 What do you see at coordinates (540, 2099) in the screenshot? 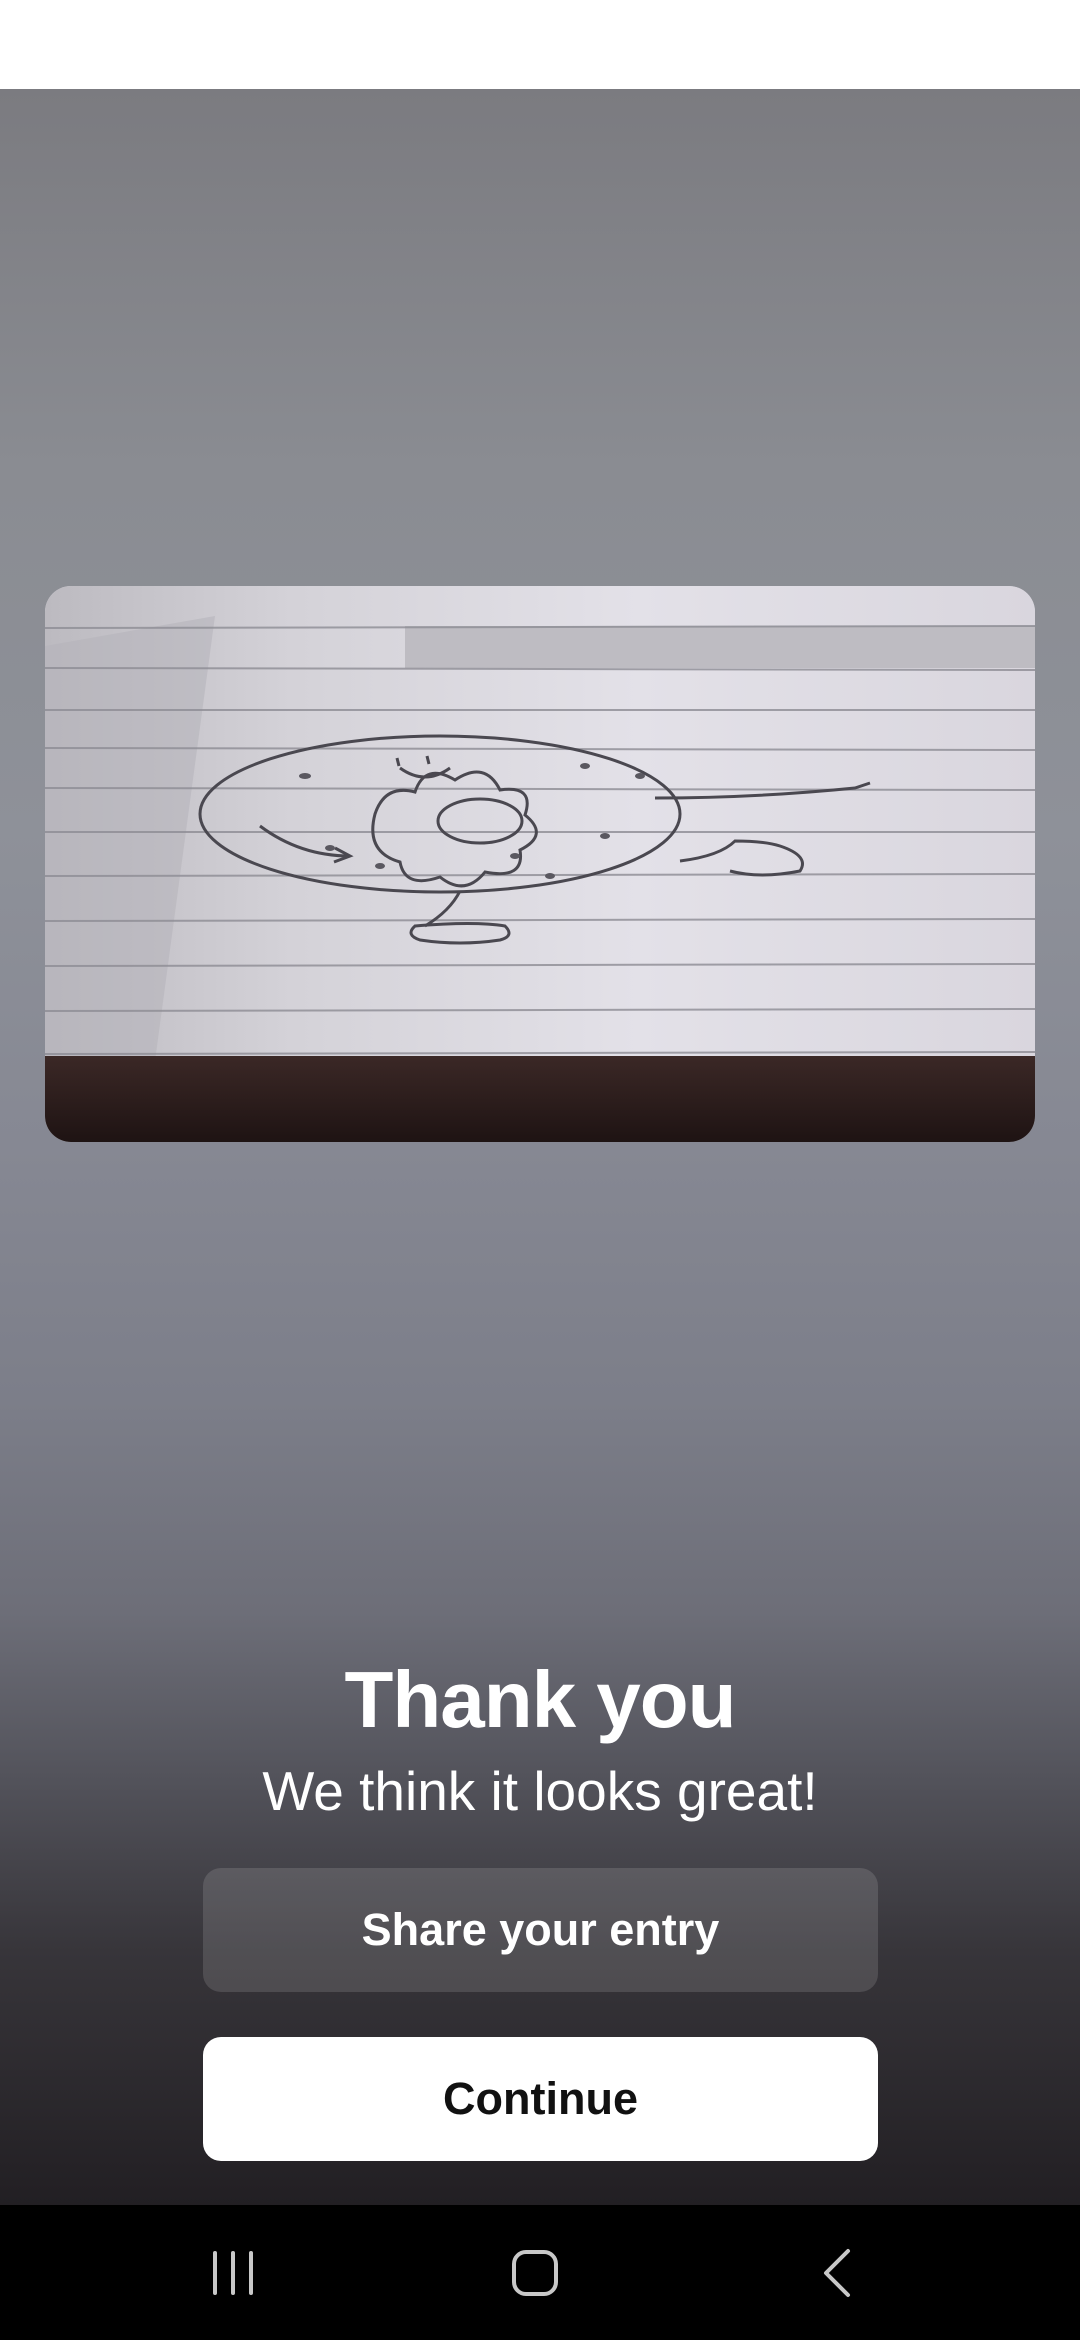
I see `continue-button: Continue` at bounding box center [540, 2099].